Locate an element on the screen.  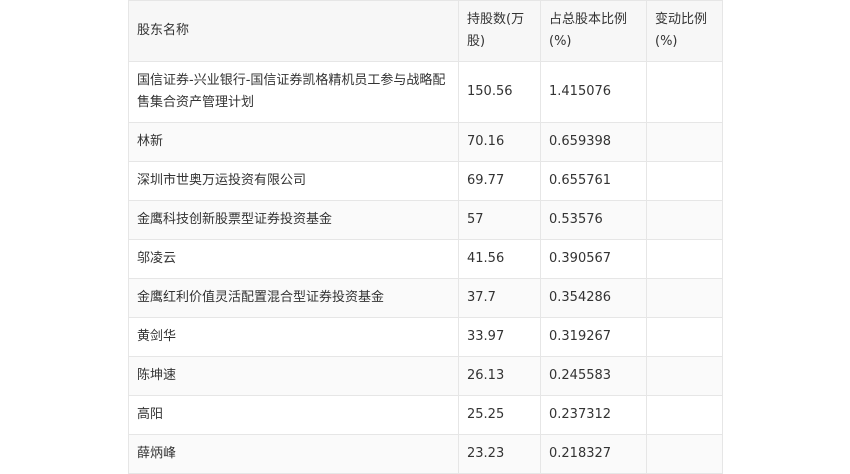
cell-shareholder-name: 金鹰科技创新股票型证券投资基金 is located at coordinates (293, 220).